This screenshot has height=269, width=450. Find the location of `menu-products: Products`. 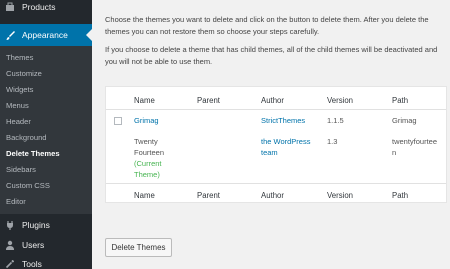

menu-products: Products is located at coordinates (46, 7).